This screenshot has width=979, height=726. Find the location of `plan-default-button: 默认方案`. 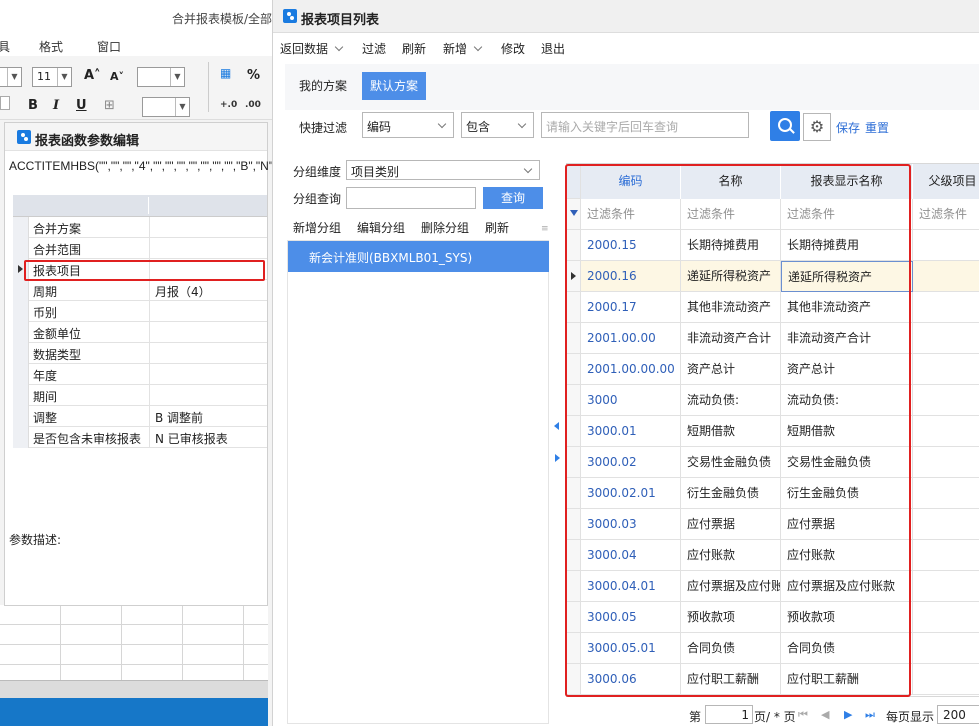

plan-default-button: 默认方案 is located at coordinates (394, 86).